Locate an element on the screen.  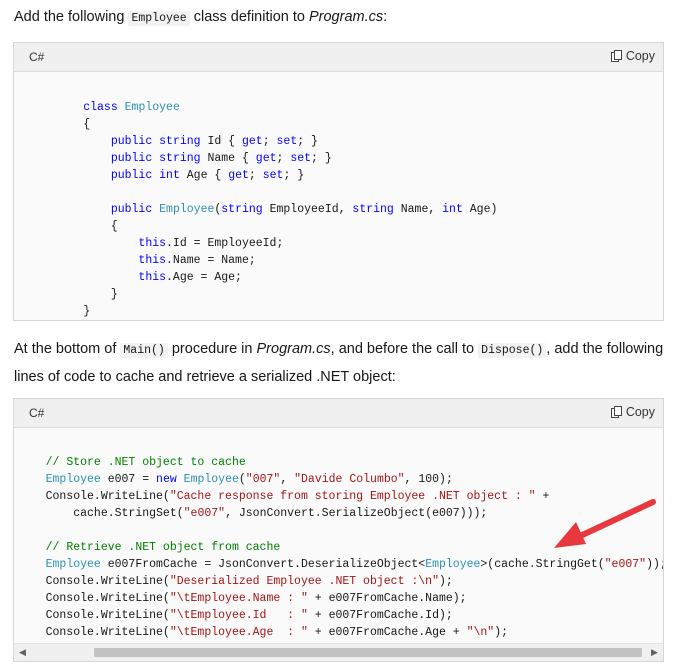
horizontal-scrollbar: ◀ ▶ is located at coordinates (338, 652).